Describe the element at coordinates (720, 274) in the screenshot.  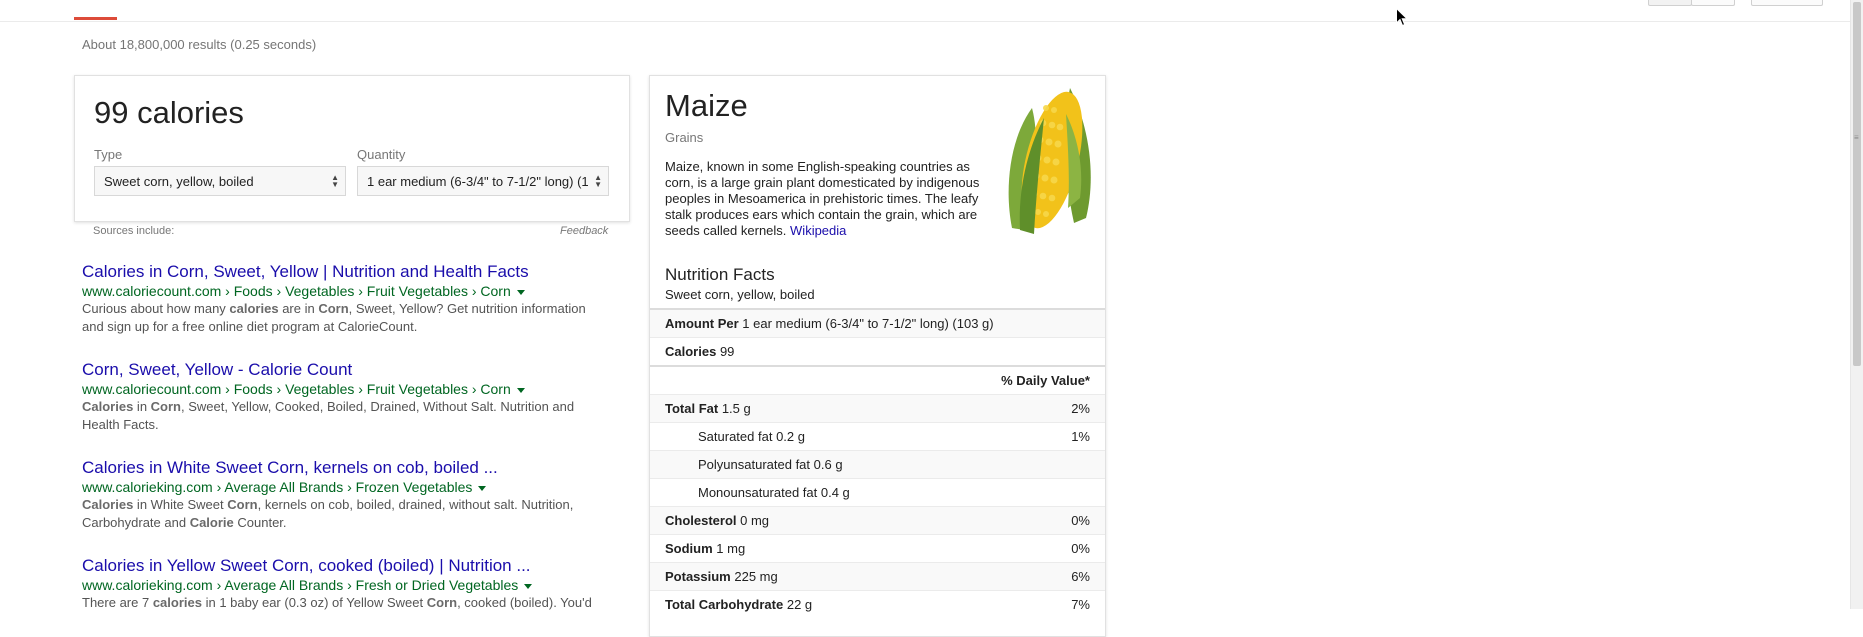
I see `nutrition-facts-title: Nutrition Facts` at that location.